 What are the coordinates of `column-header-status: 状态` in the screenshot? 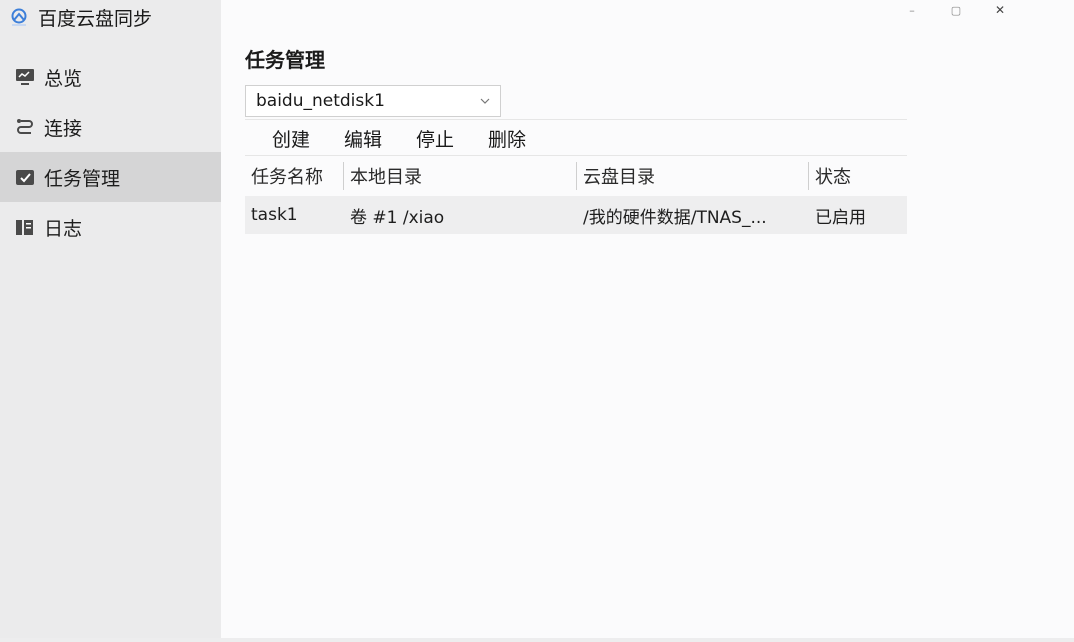 It's located at (857, 176).